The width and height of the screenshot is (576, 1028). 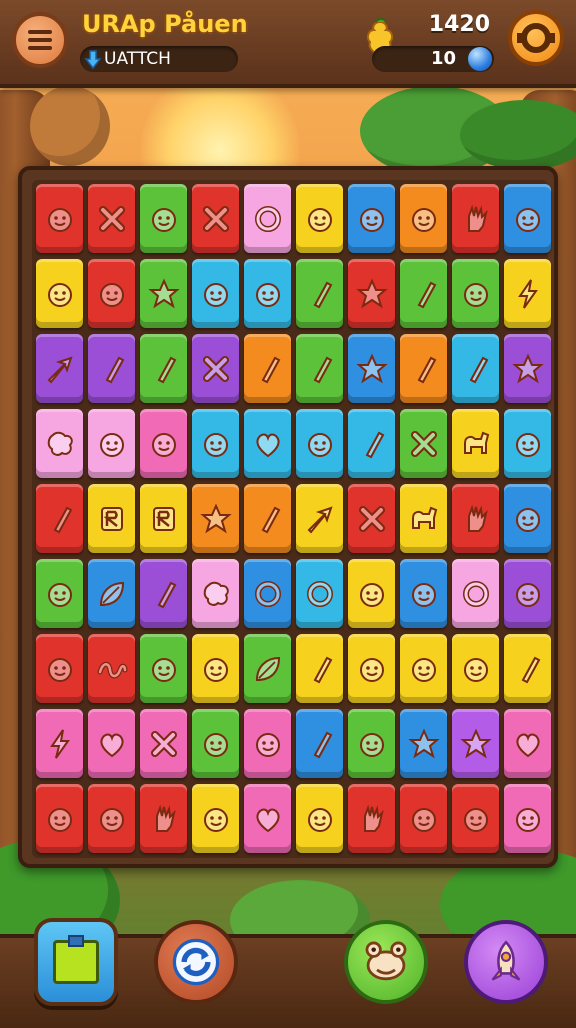 I want to click on shuffle-button, so click(x=196, y=962).